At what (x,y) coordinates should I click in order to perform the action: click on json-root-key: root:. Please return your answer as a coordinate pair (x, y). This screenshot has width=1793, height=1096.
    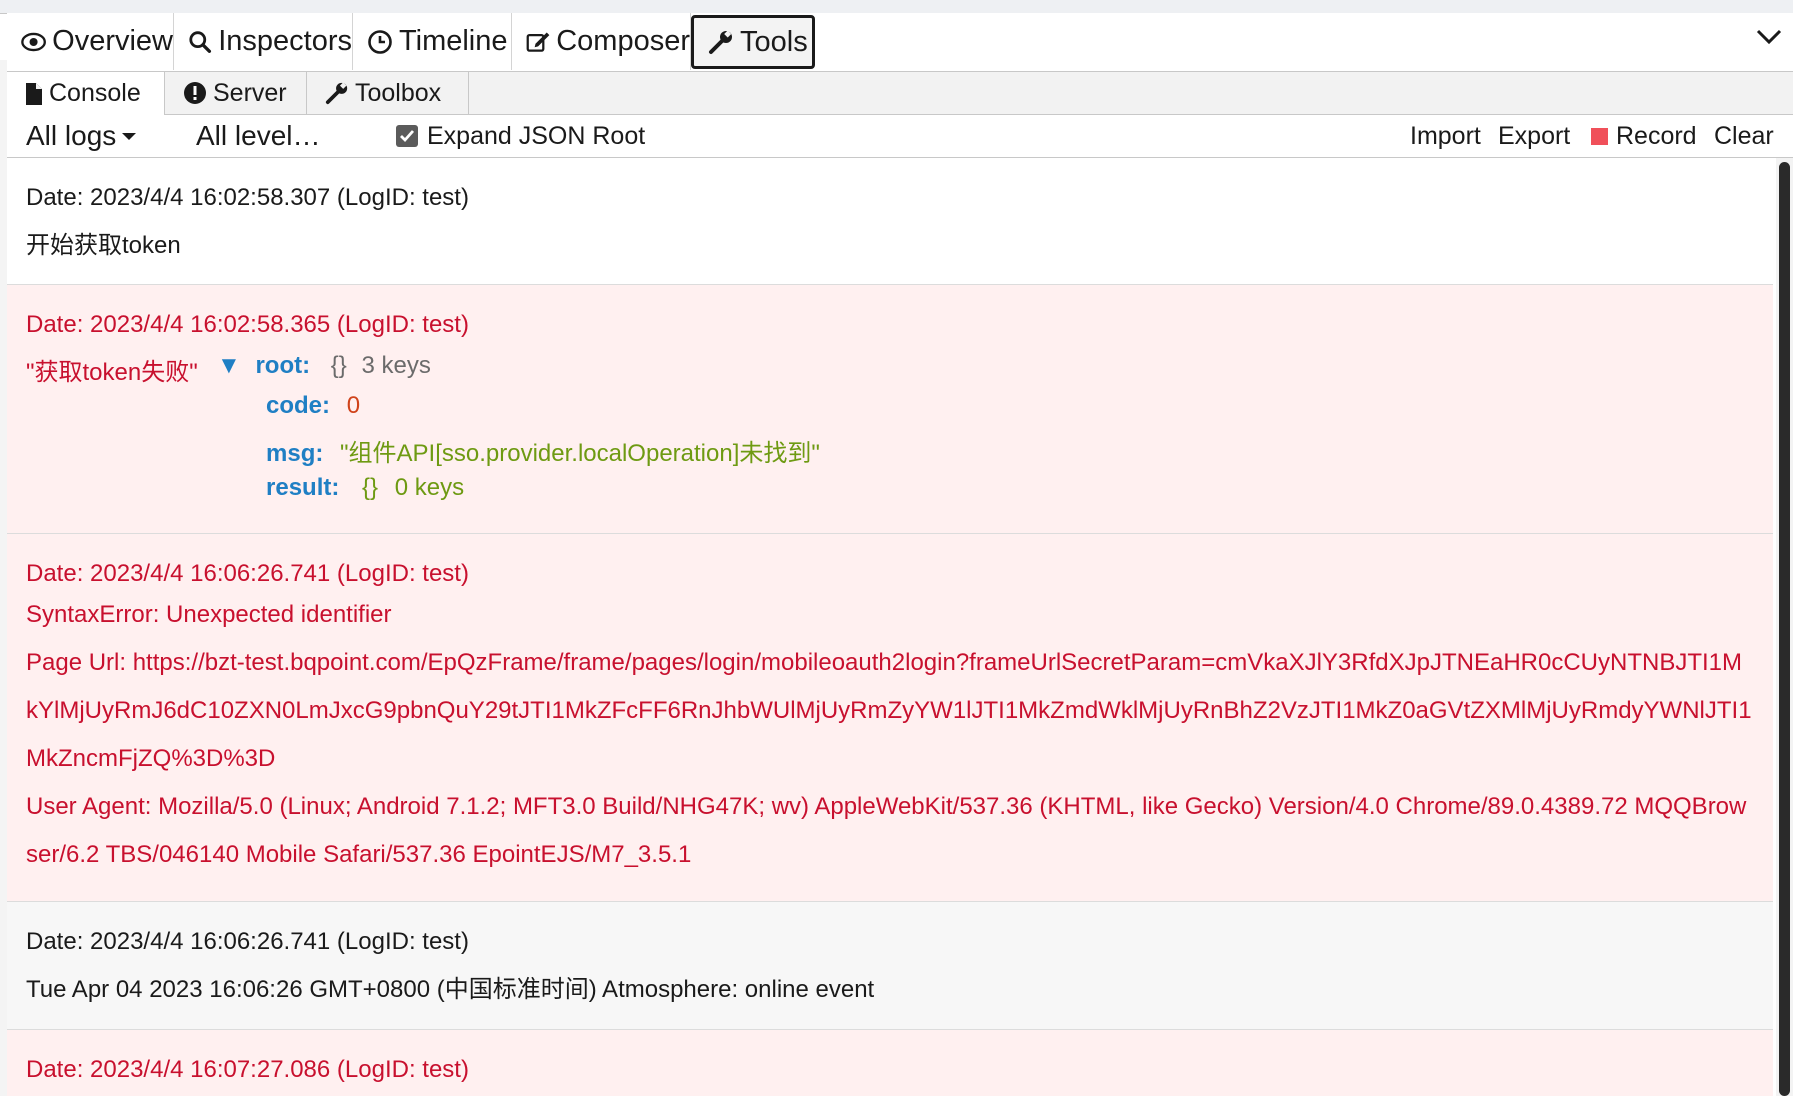
    Looking at the image, I should click on (283, 365).